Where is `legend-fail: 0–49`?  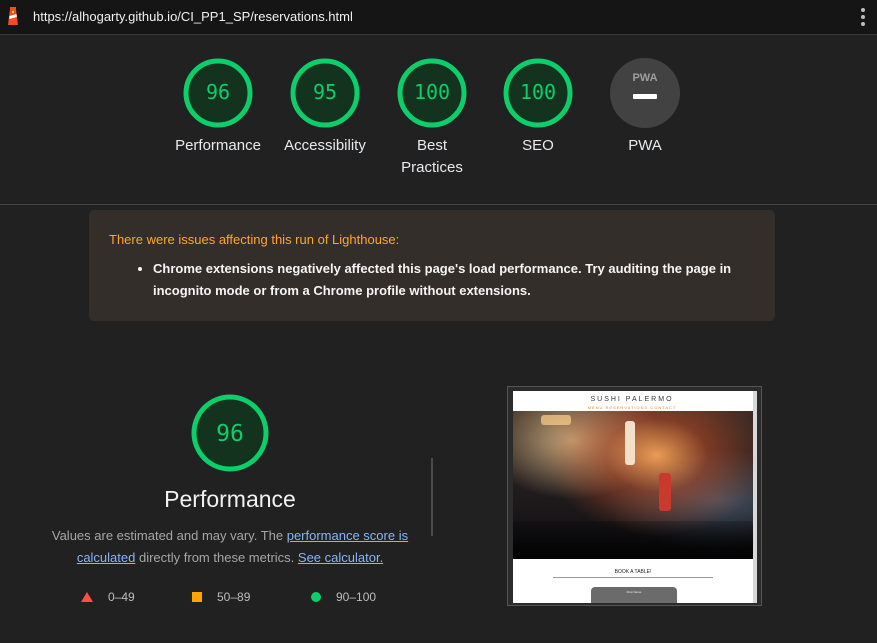
legend-fail: 0–49 is located at coordinates (108, 597).